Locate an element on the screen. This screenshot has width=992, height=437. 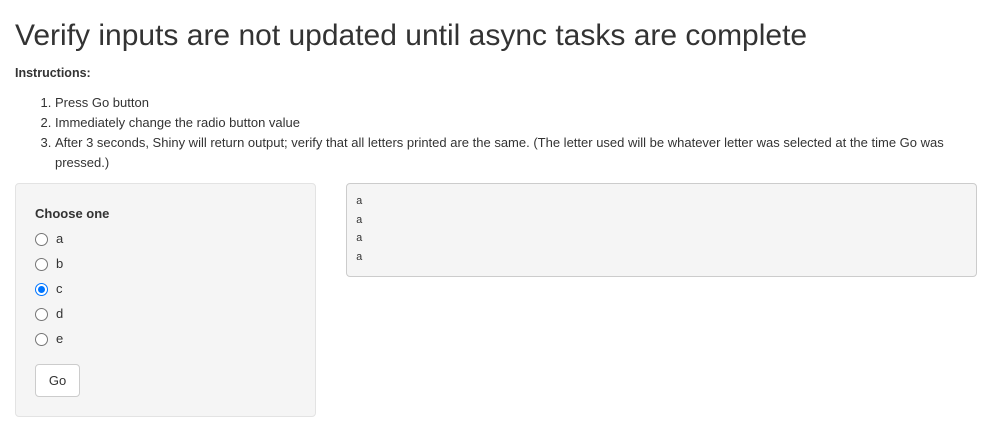
radio-option-d: d is located at coordinates (49, 314).